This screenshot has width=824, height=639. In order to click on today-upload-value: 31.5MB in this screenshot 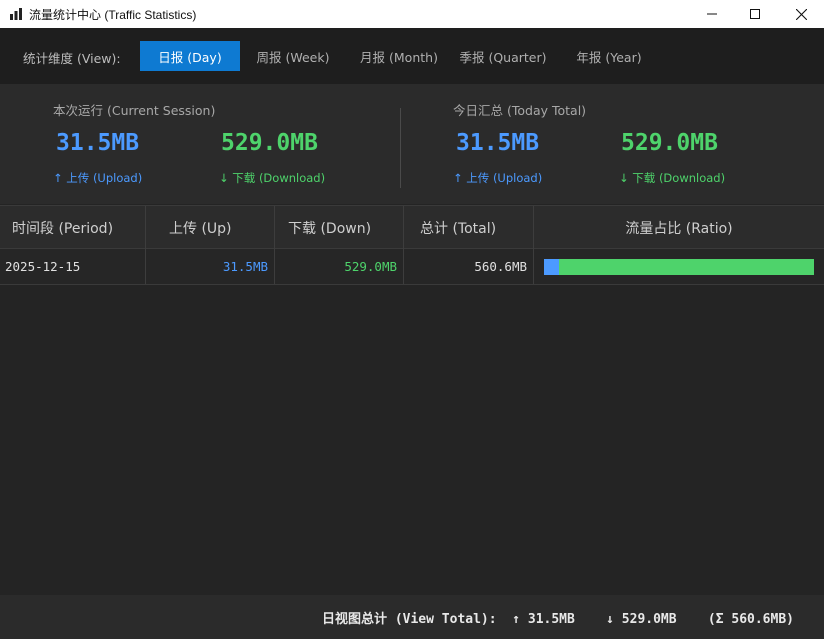, I will do `click(498, 143)`.